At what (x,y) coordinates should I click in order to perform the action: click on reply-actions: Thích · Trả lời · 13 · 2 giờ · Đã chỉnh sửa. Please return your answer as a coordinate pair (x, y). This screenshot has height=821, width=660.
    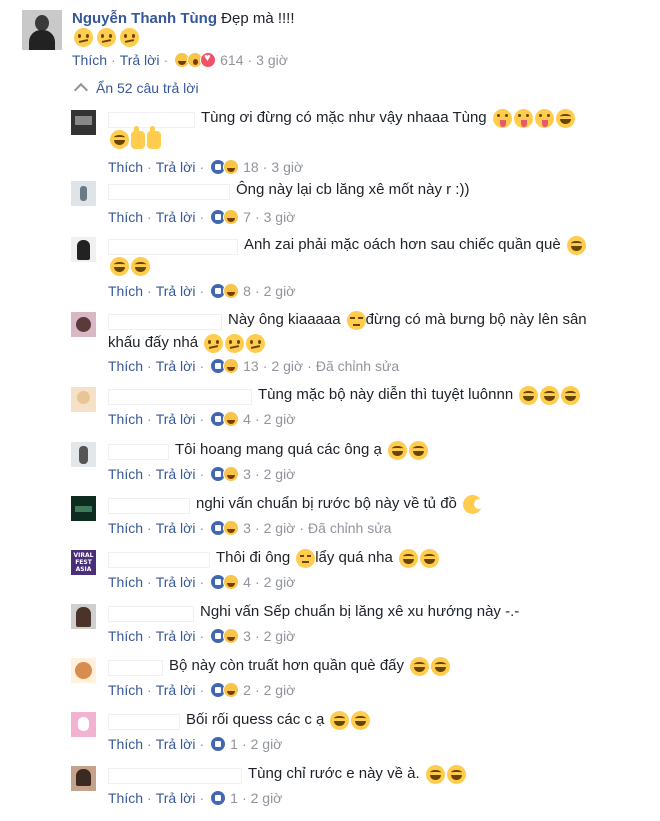
    Looking at the image, I should click on (254, 366).